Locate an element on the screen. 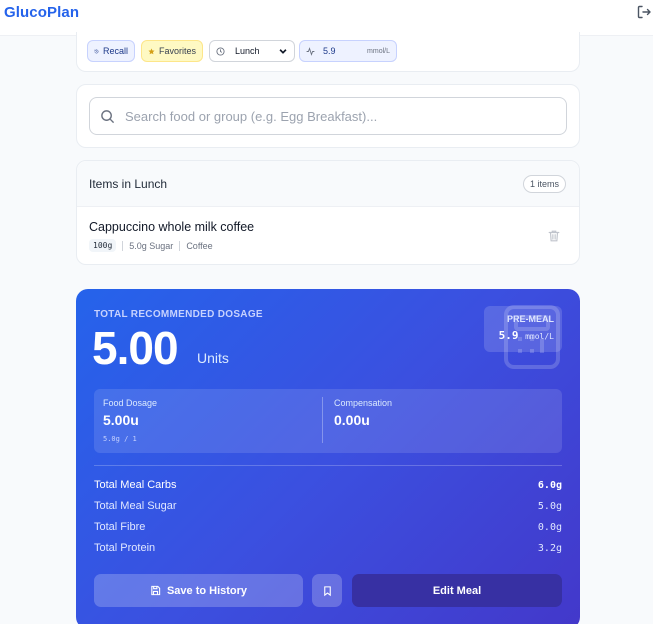  search-field is located at coordinates (328, 116).